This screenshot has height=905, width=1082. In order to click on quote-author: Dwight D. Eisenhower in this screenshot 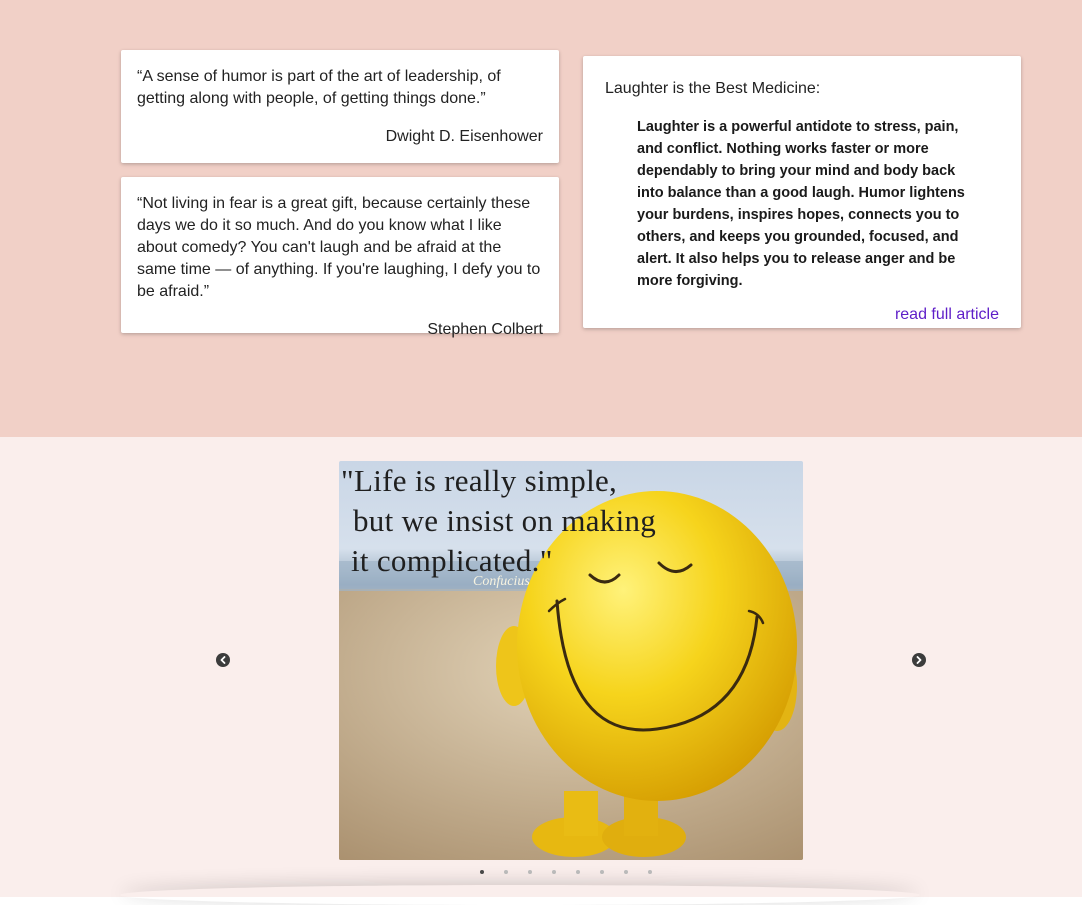, I will do `click(464, 136)`.